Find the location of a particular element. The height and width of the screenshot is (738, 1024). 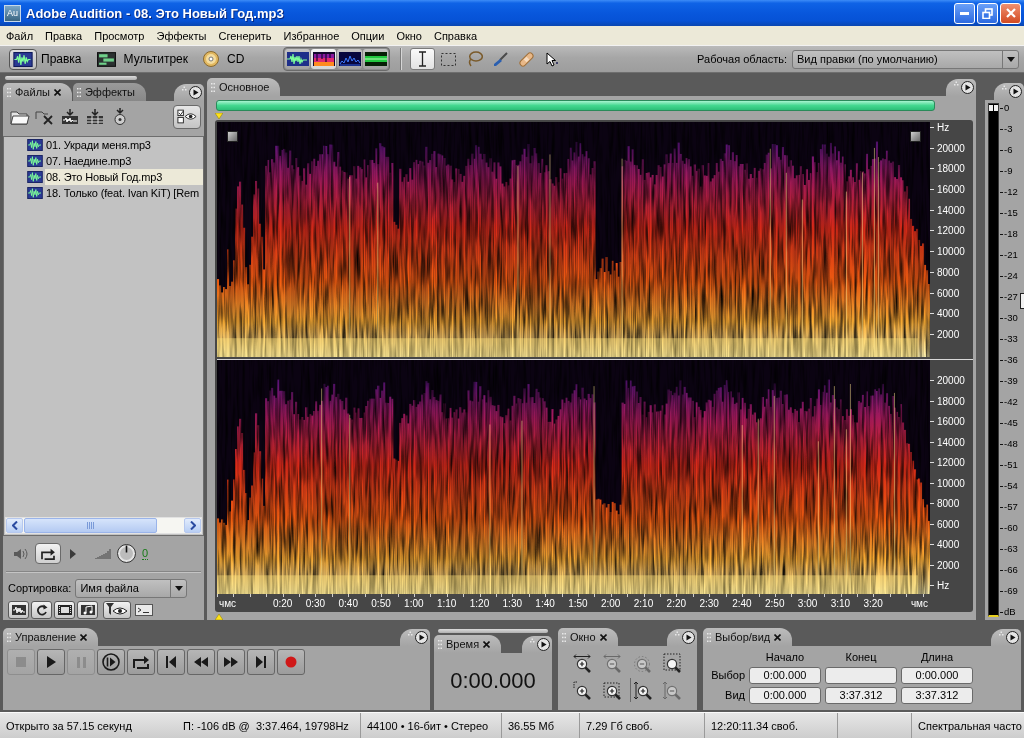

minimize-button is located at coordinates (964, 13).